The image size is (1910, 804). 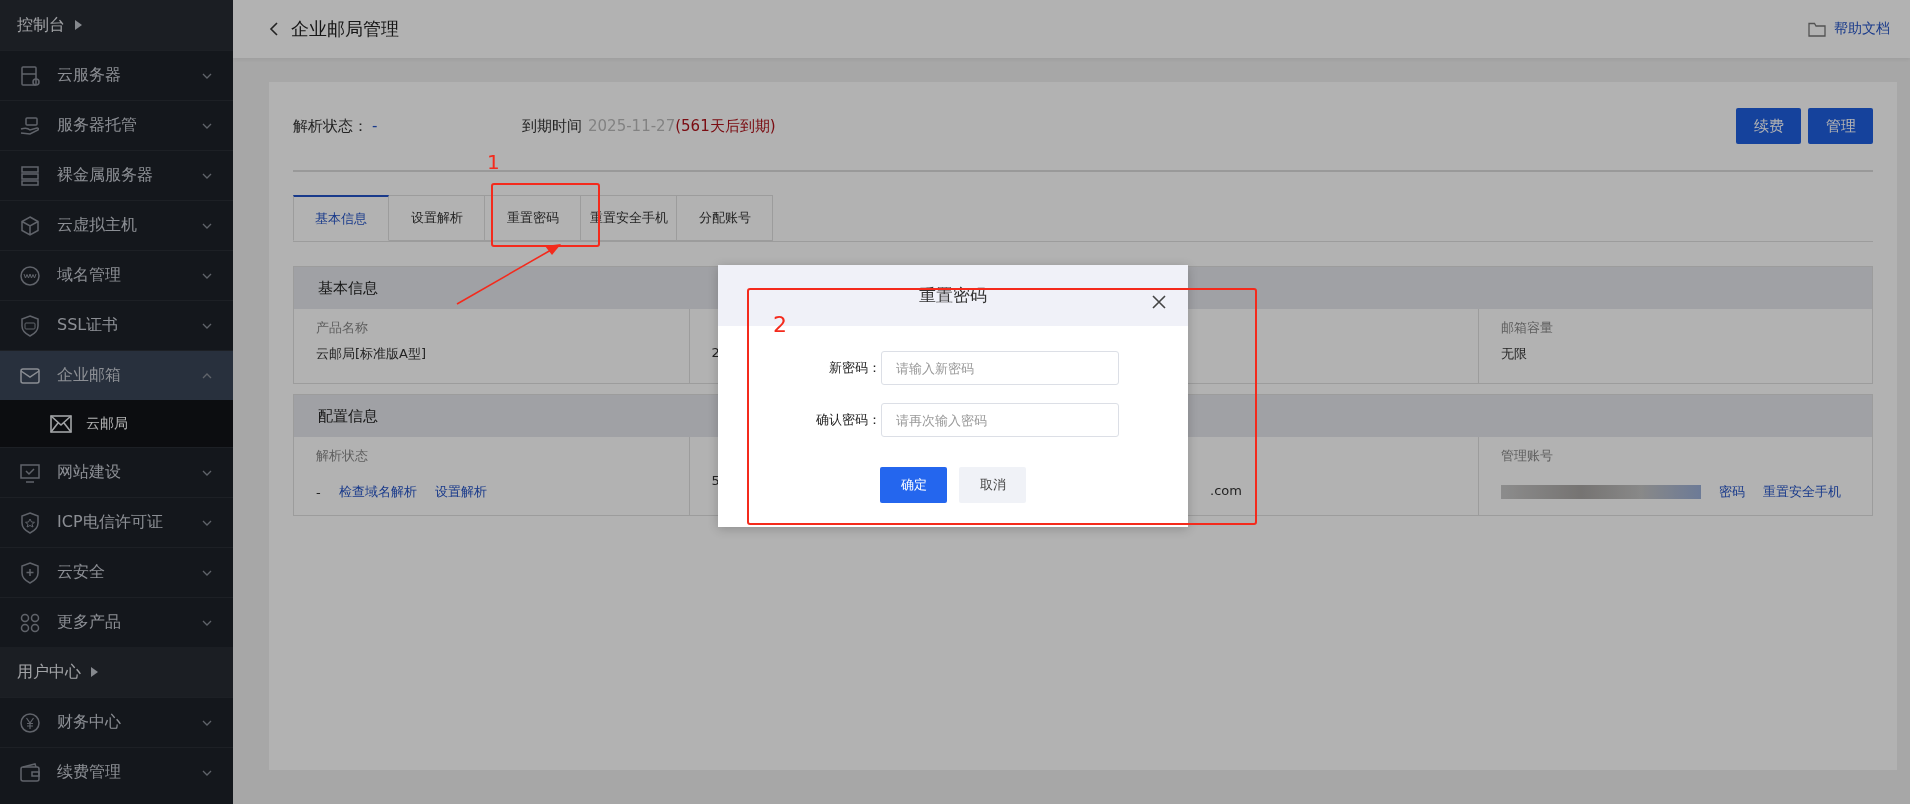 I want to click on folder-icon, so click(x=1817, y=29).